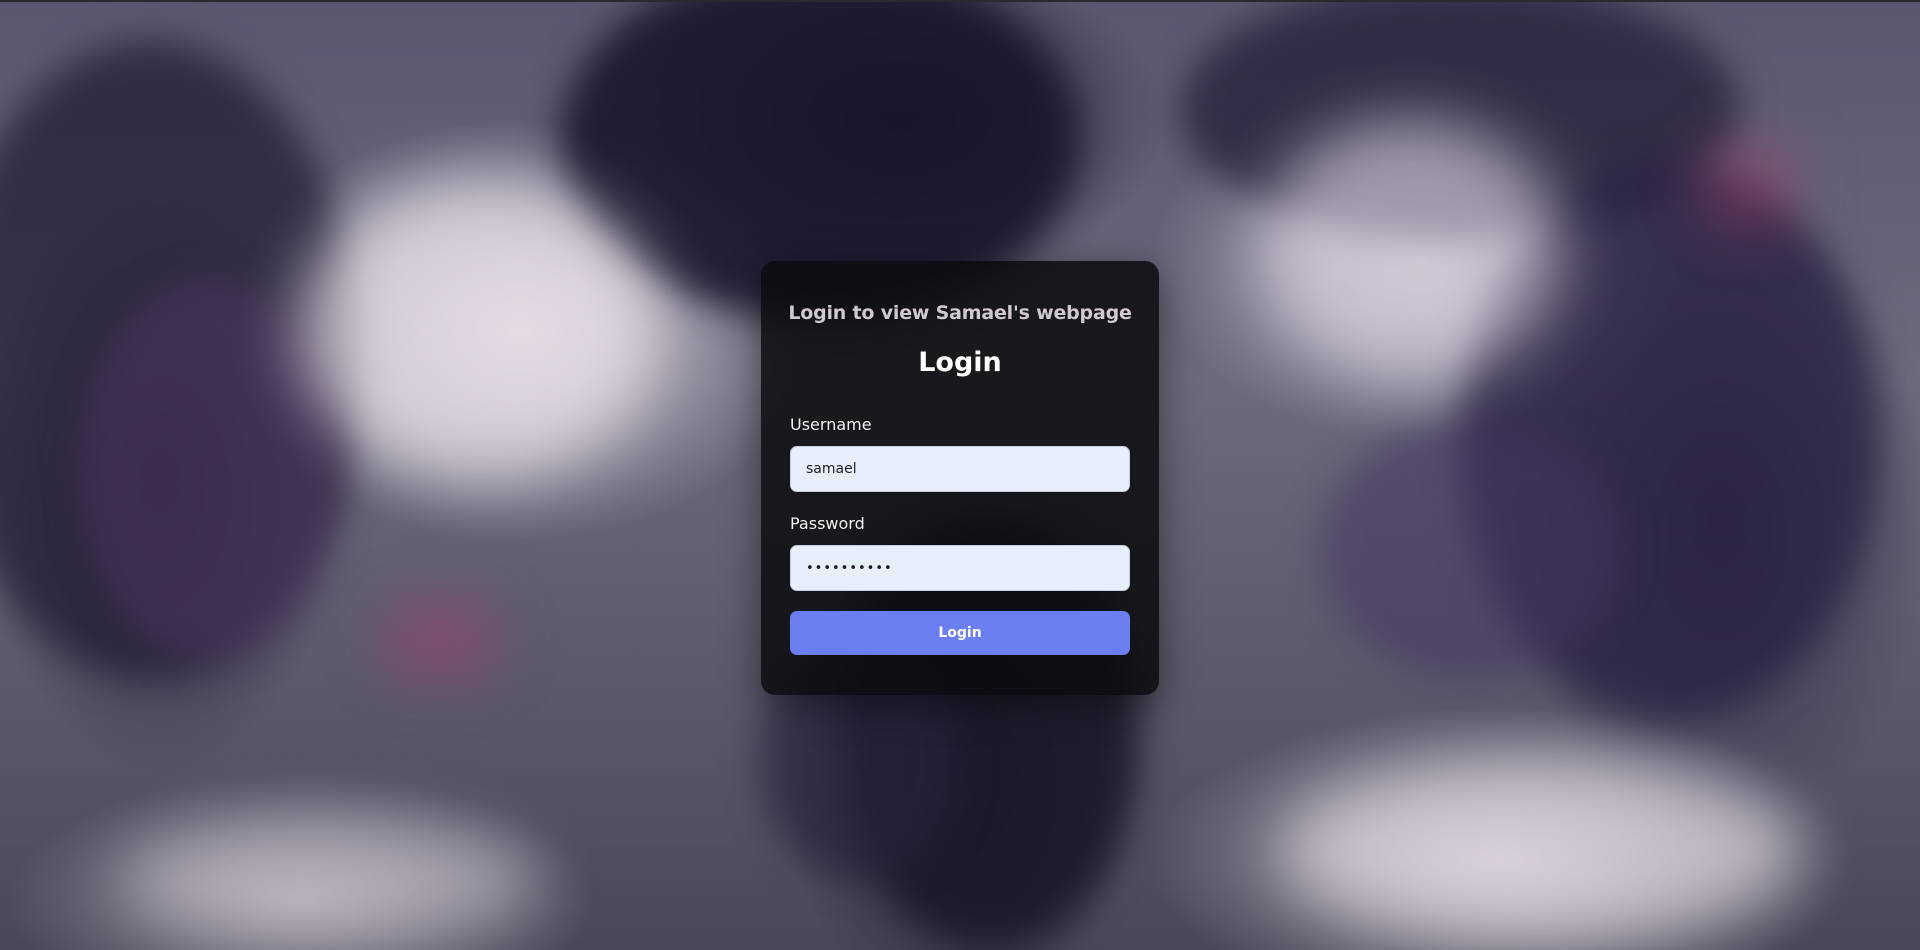 Image resolution: width=1920 pixels, height=950 pixels. I want to click on window-top-border, so click(960, 1).